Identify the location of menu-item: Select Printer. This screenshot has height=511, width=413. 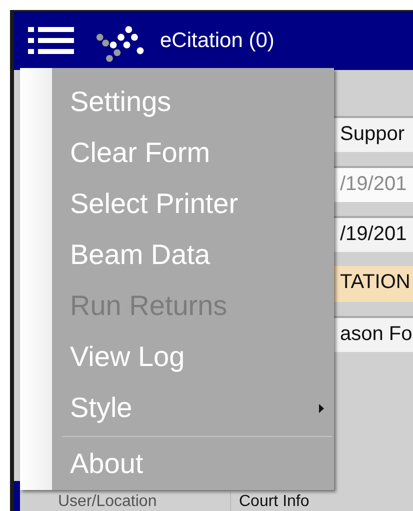
(193, 204).